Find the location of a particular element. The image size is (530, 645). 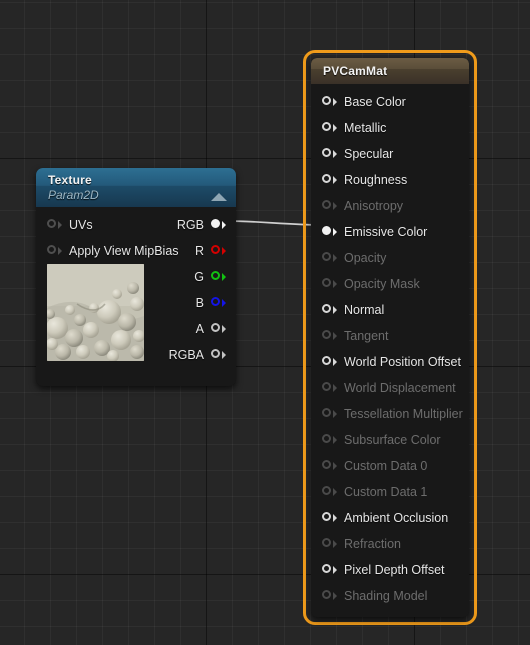

pin-row: Tangent is located at coordinates (390, 336).